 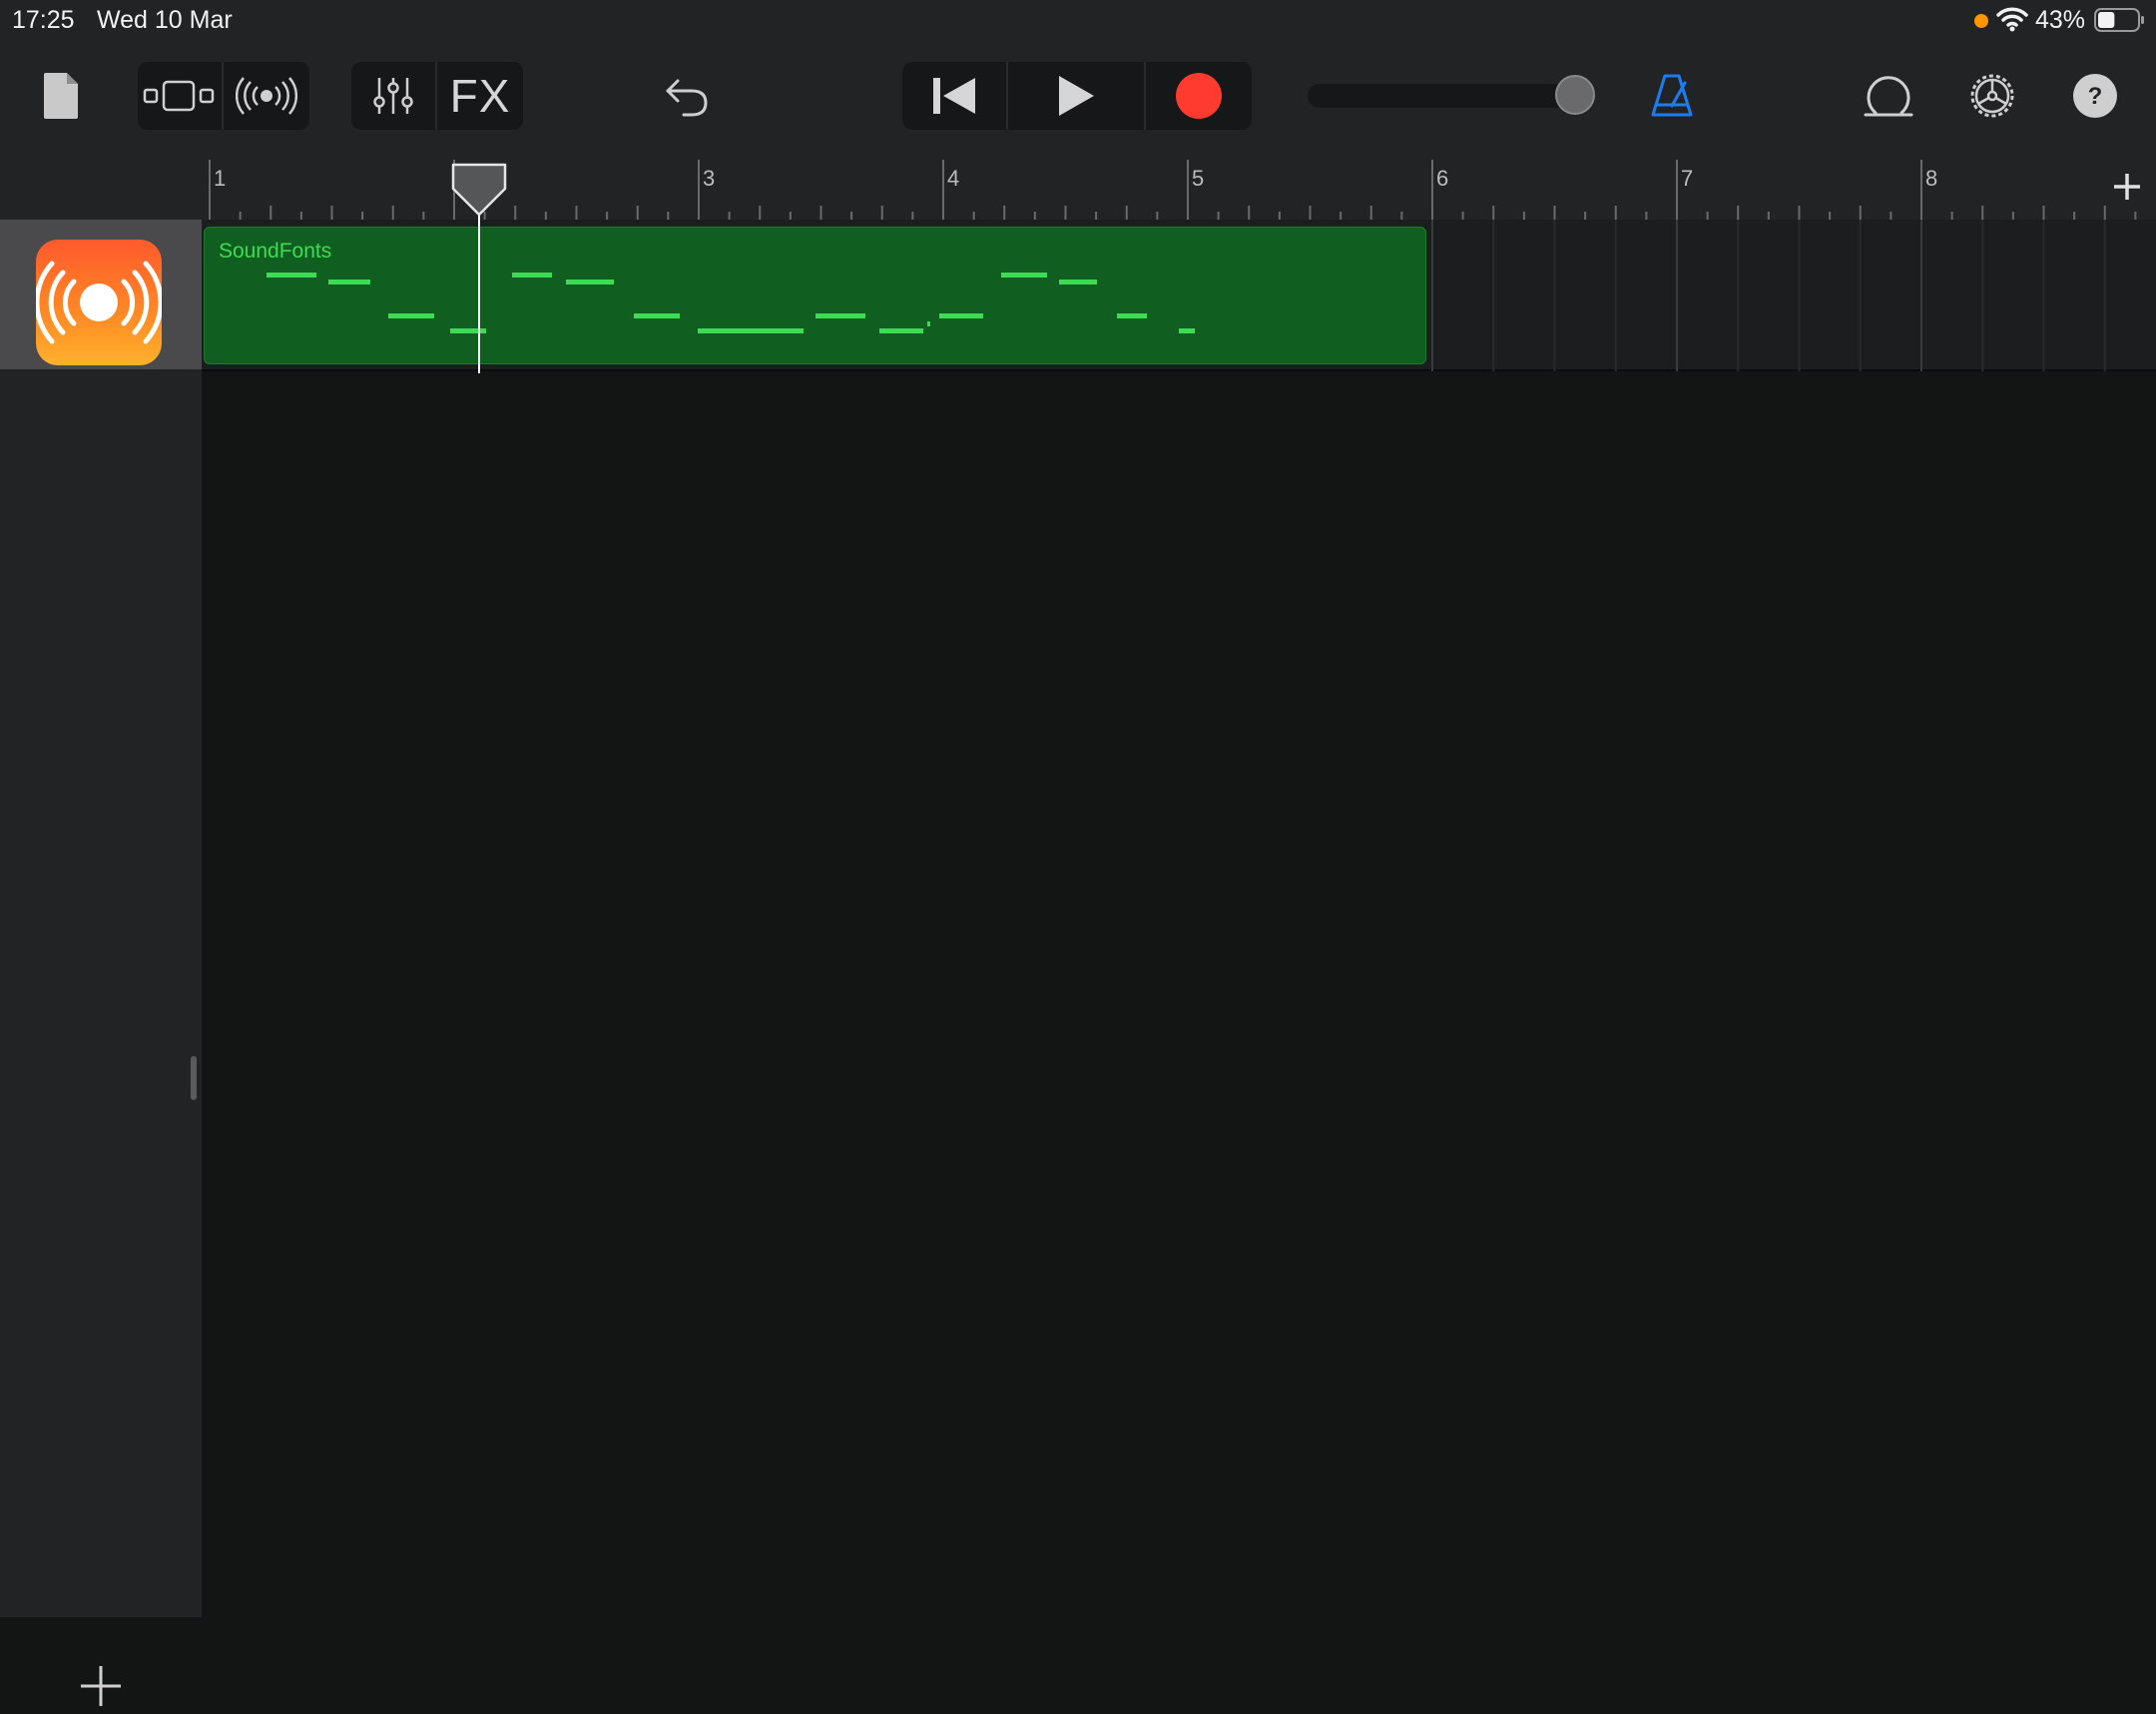 I want to click on privacy-indicator-dot, so click(x=1981, y=21).